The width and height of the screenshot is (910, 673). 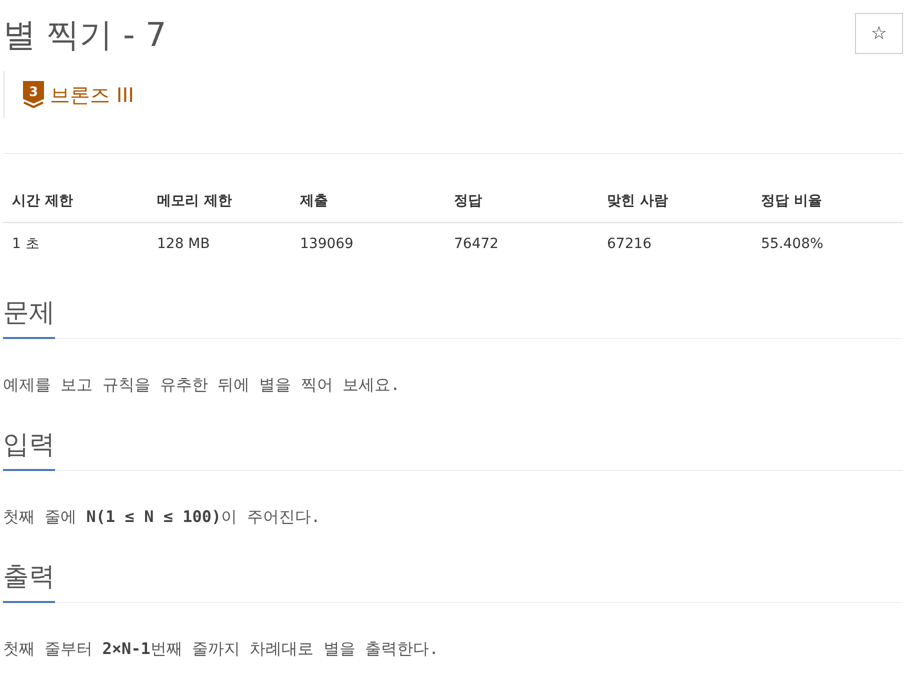 I want to click on table-cell-text: 139069, so click(x=326, y=244).